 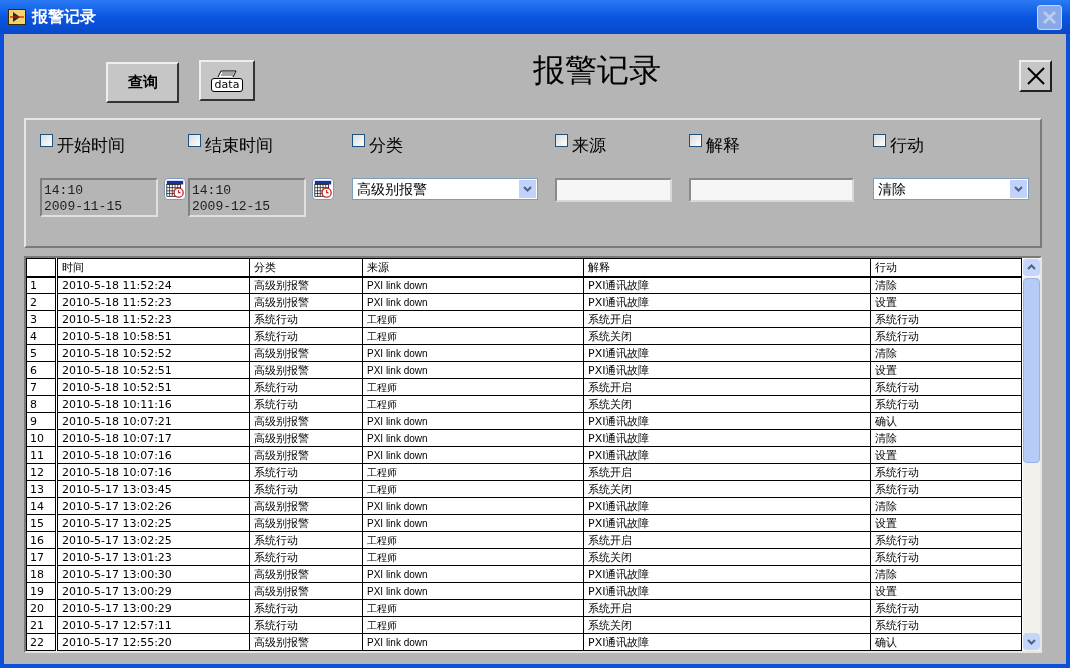 What do you see at coordinates (727, 267) in the screenshot?
I see `column-header: 解释` at bounding box center [727, 267].